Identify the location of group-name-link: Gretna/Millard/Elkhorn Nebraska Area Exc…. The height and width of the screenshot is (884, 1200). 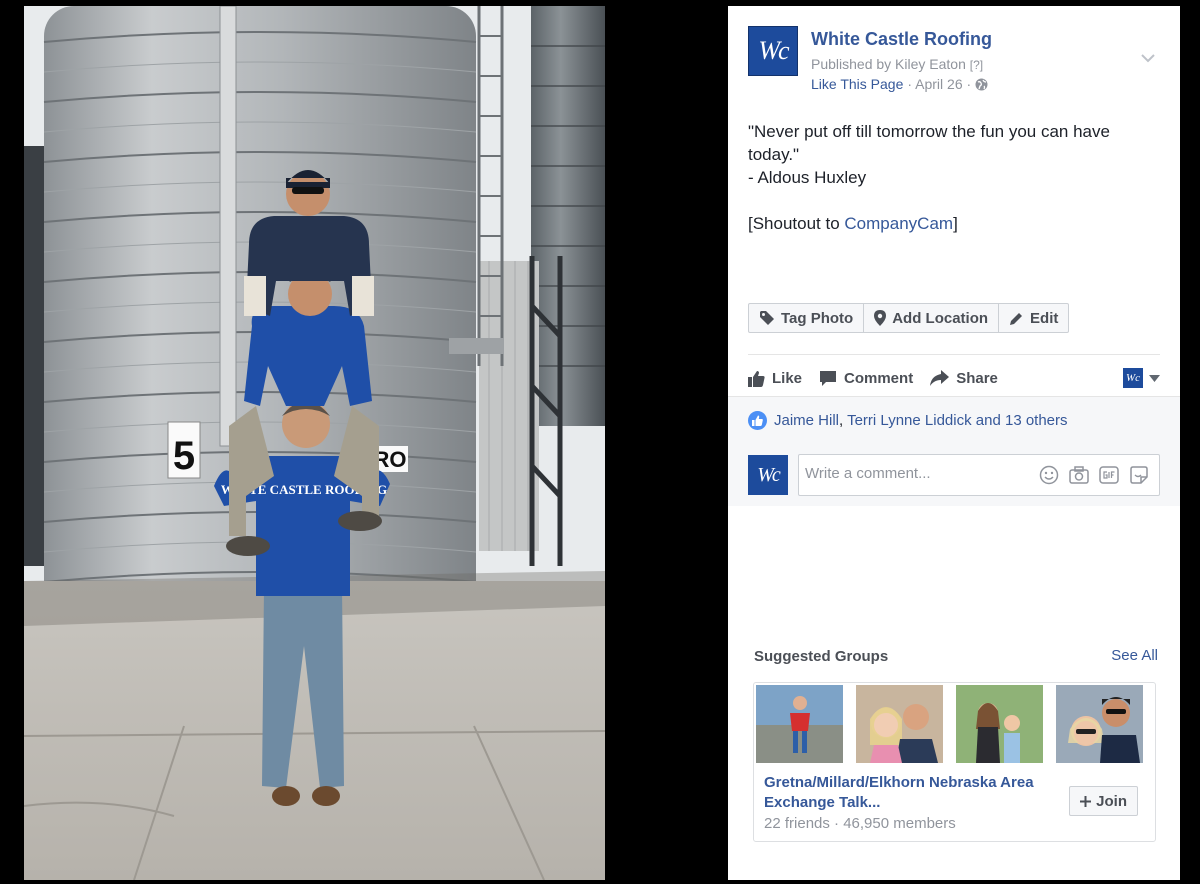
(909, 793).